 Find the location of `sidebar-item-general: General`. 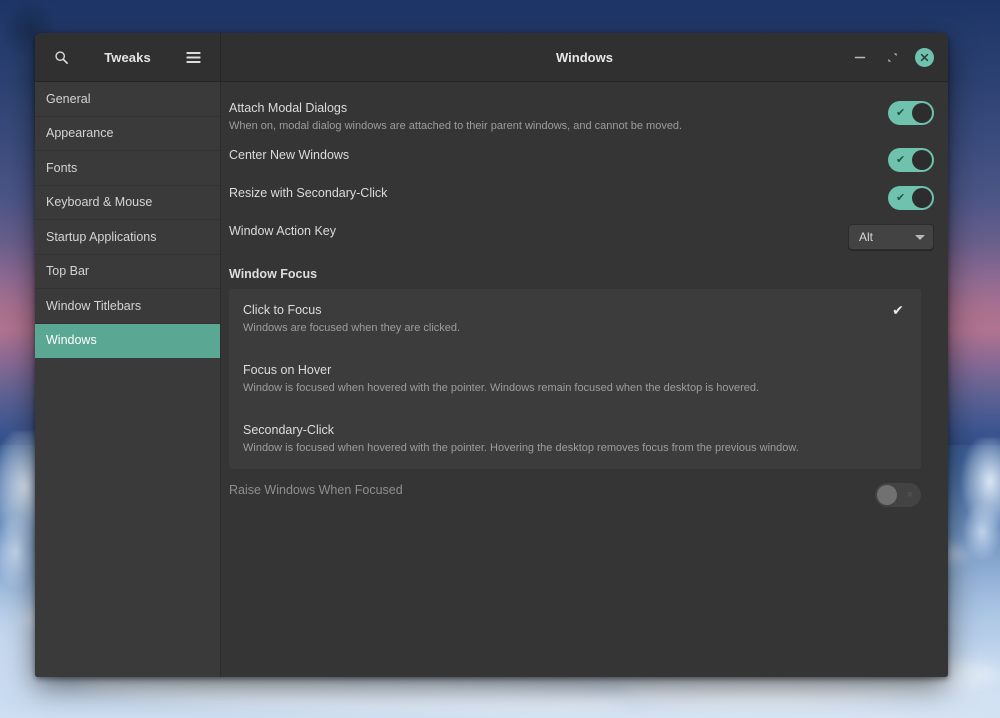

sidebar-item-general: General is located at coordinates (127, 99).